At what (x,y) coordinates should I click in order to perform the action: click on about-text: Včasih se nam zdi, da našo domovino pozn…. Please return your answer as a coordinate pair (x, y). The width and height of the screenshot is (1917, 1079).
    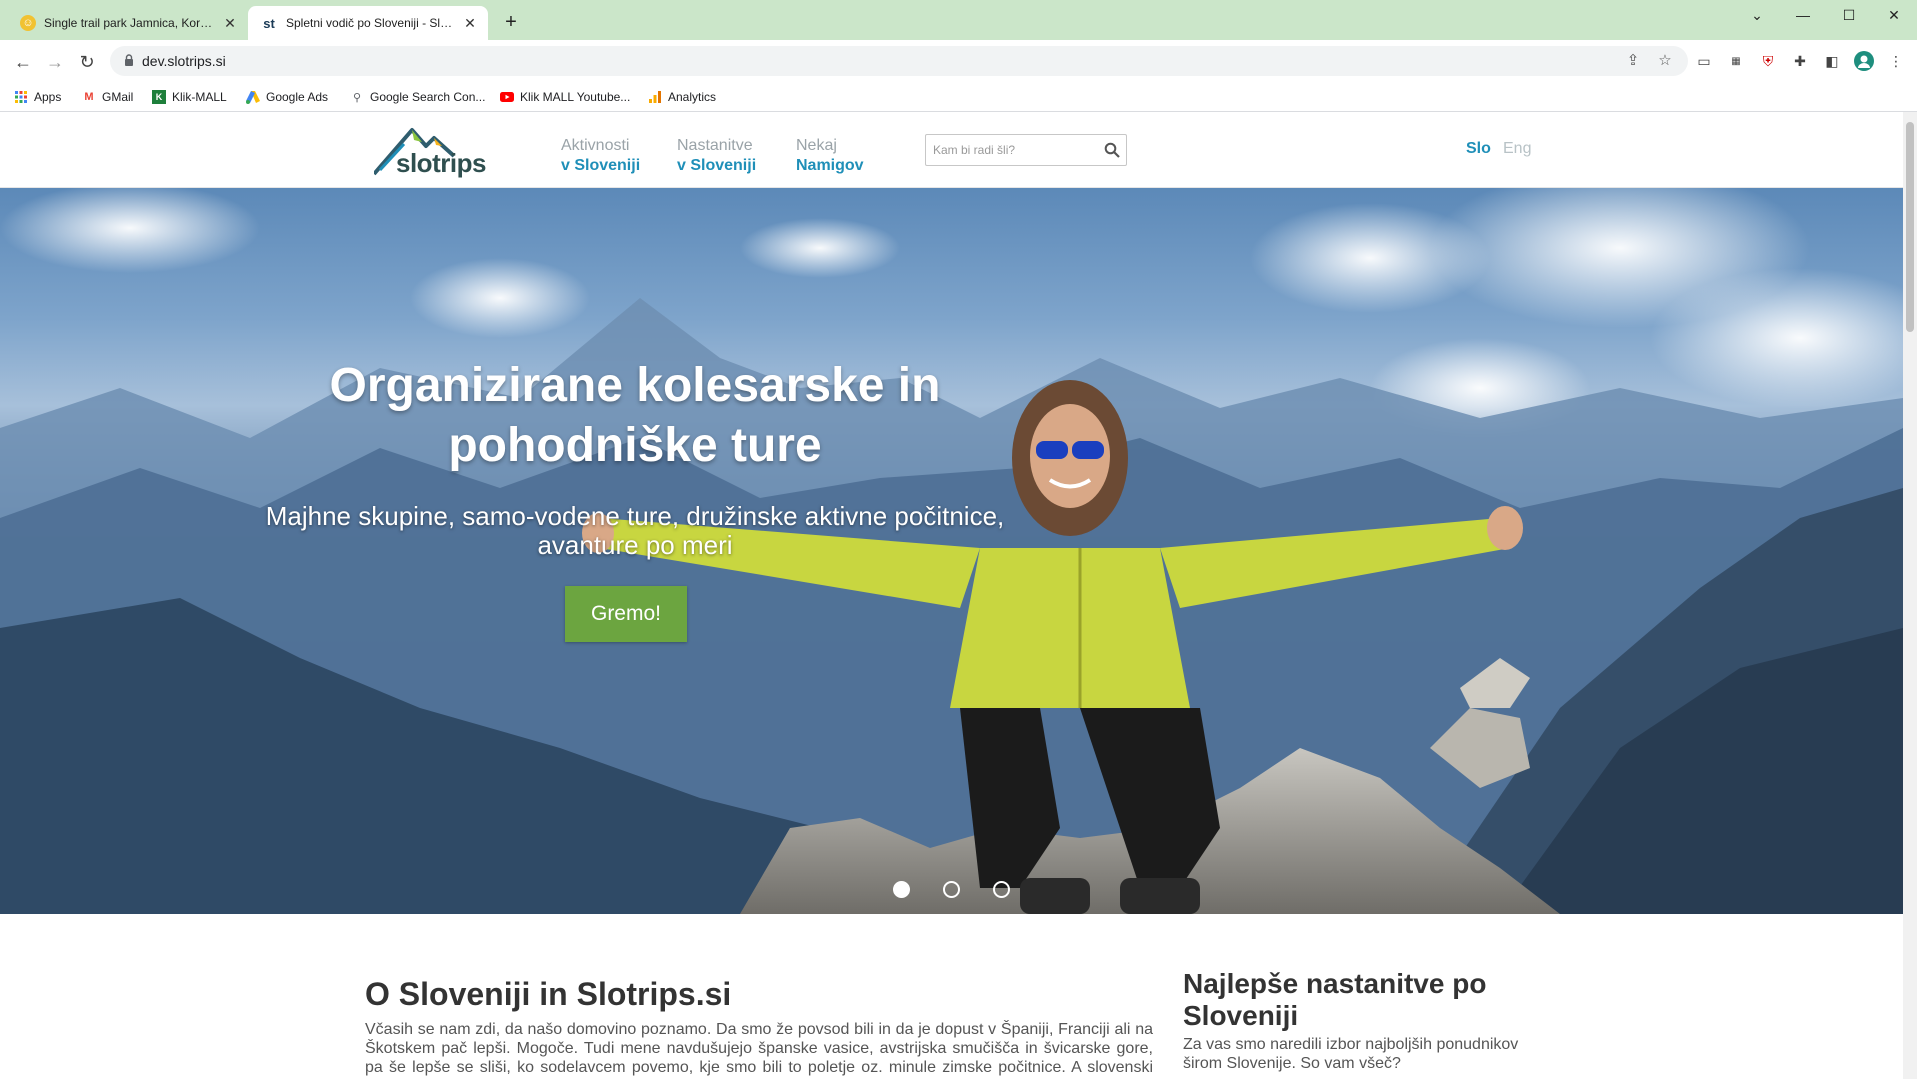
    Looking at the image, I should click on (759, 1050).